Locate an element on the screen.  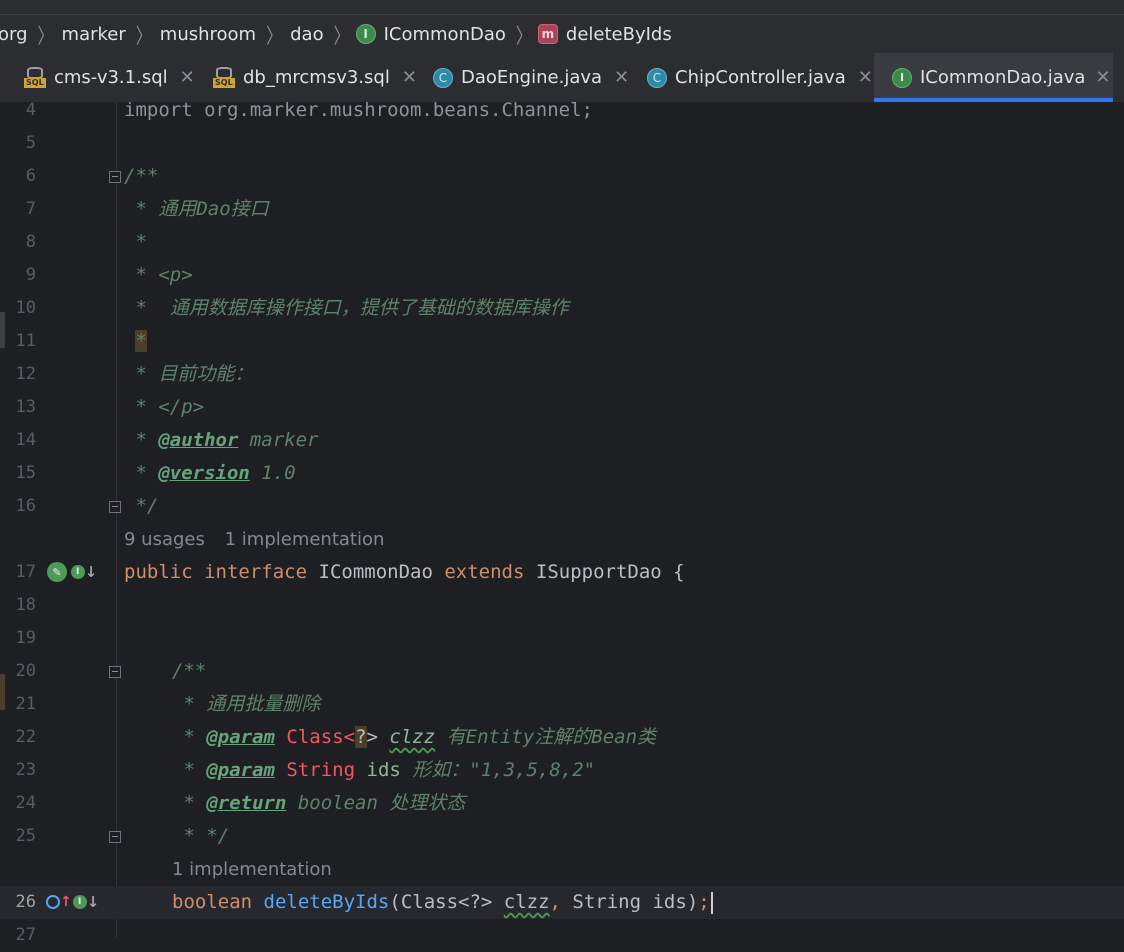
param-name: ids is located at coordinates (378, 770).